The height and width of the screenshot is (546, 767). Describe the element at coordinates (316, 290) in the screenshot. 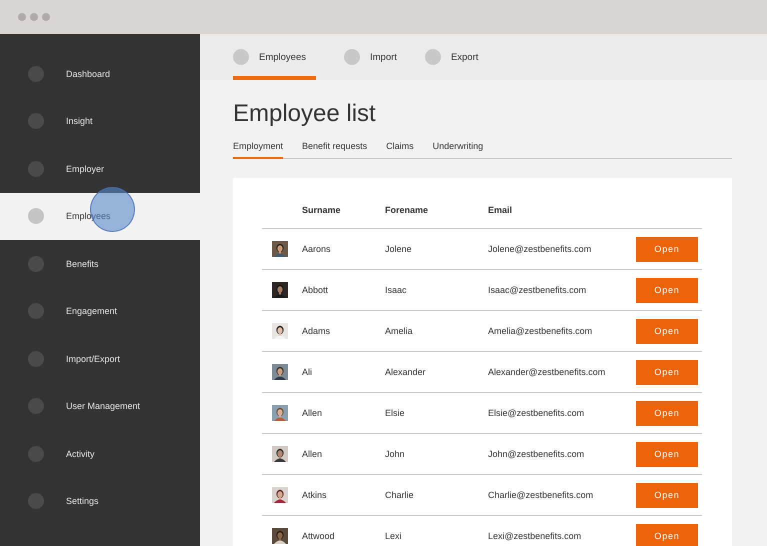

I see `table-cell-text: Abbott` at that location.